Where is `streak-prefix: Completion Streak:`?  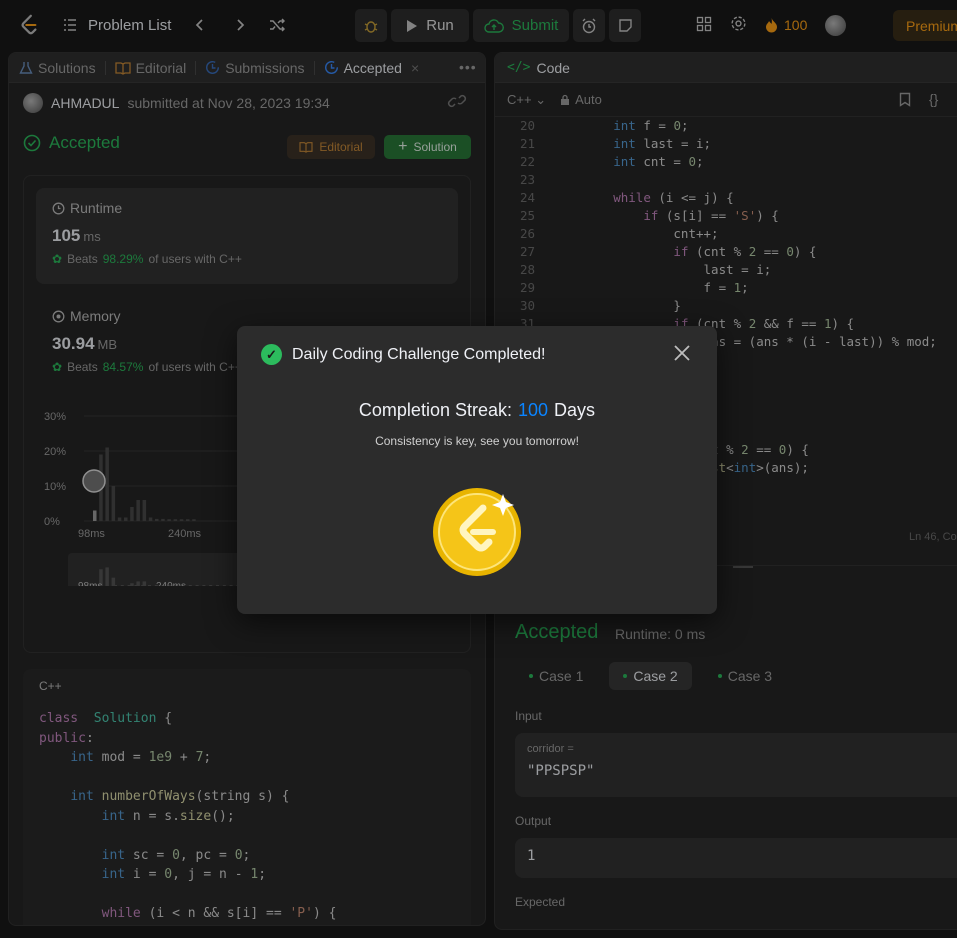
streak-prefix: Completion Streak: is located at coordinates (435, 410).